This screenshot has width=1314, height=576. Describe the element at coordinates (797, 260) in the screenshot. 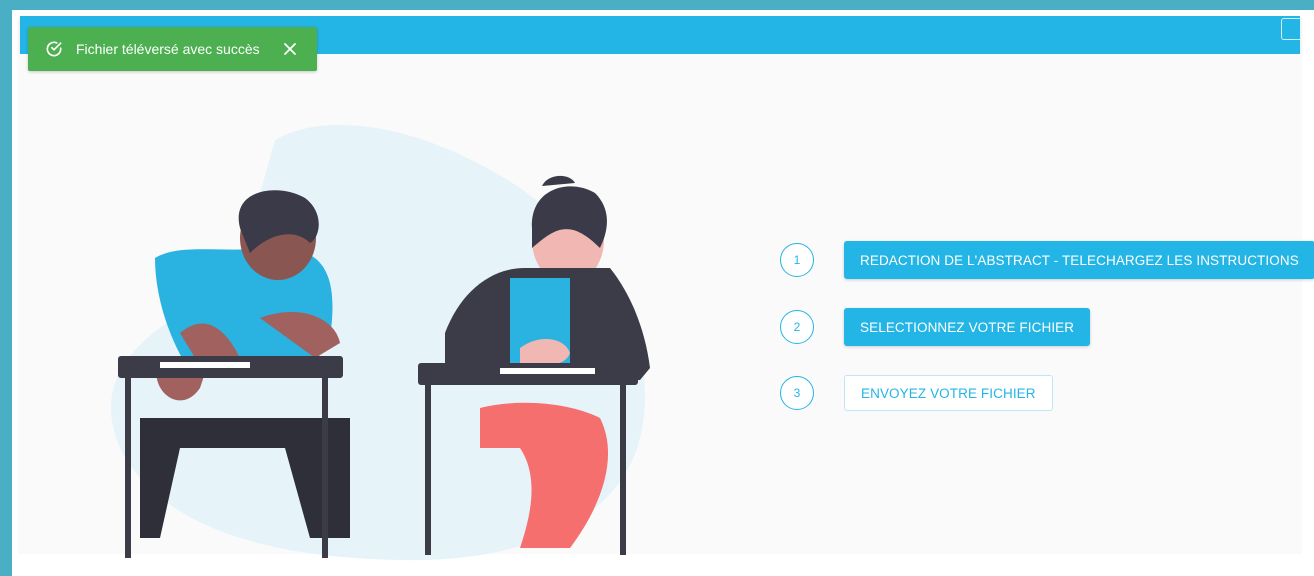

I see `step-number-1: 1` at that location.